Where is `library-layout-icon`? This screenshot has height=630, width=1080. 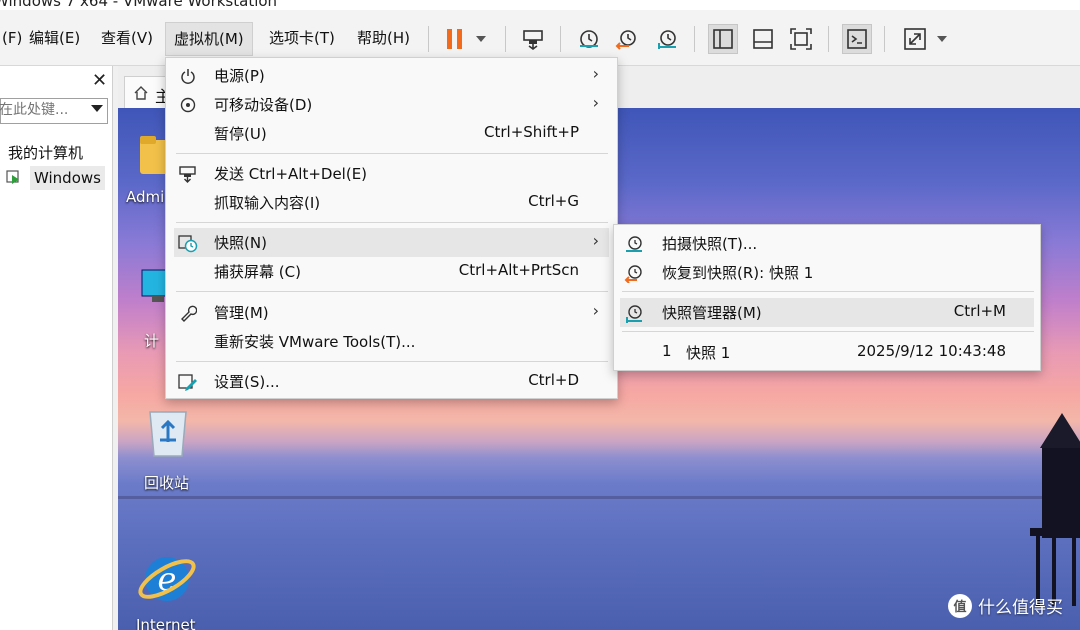 library-layout-icon is located at coordinates (723, 39).